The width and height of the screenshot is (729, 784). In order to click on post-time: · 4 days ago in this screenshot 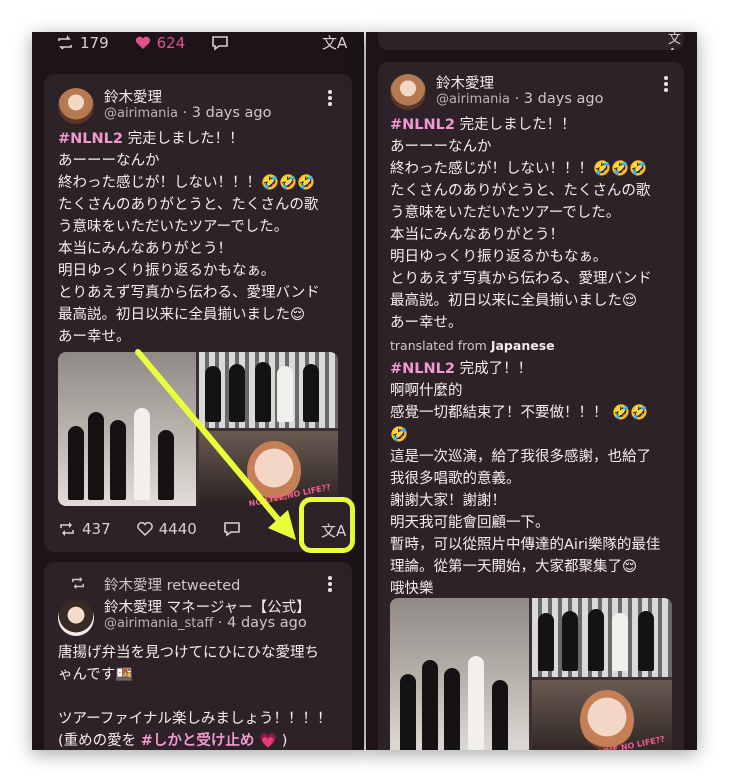, I will do `click(262, 623)`.